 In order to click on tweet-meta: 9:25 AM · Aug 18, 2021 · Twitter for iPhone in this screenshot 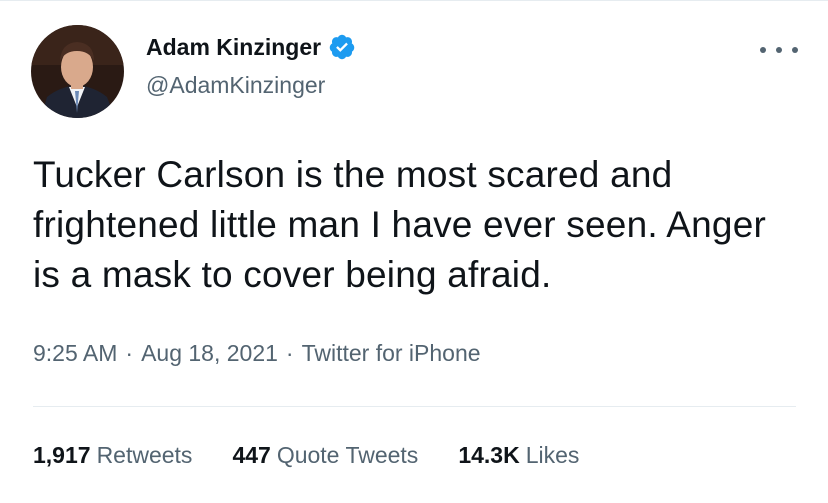, I will do `click(257, 353)`.